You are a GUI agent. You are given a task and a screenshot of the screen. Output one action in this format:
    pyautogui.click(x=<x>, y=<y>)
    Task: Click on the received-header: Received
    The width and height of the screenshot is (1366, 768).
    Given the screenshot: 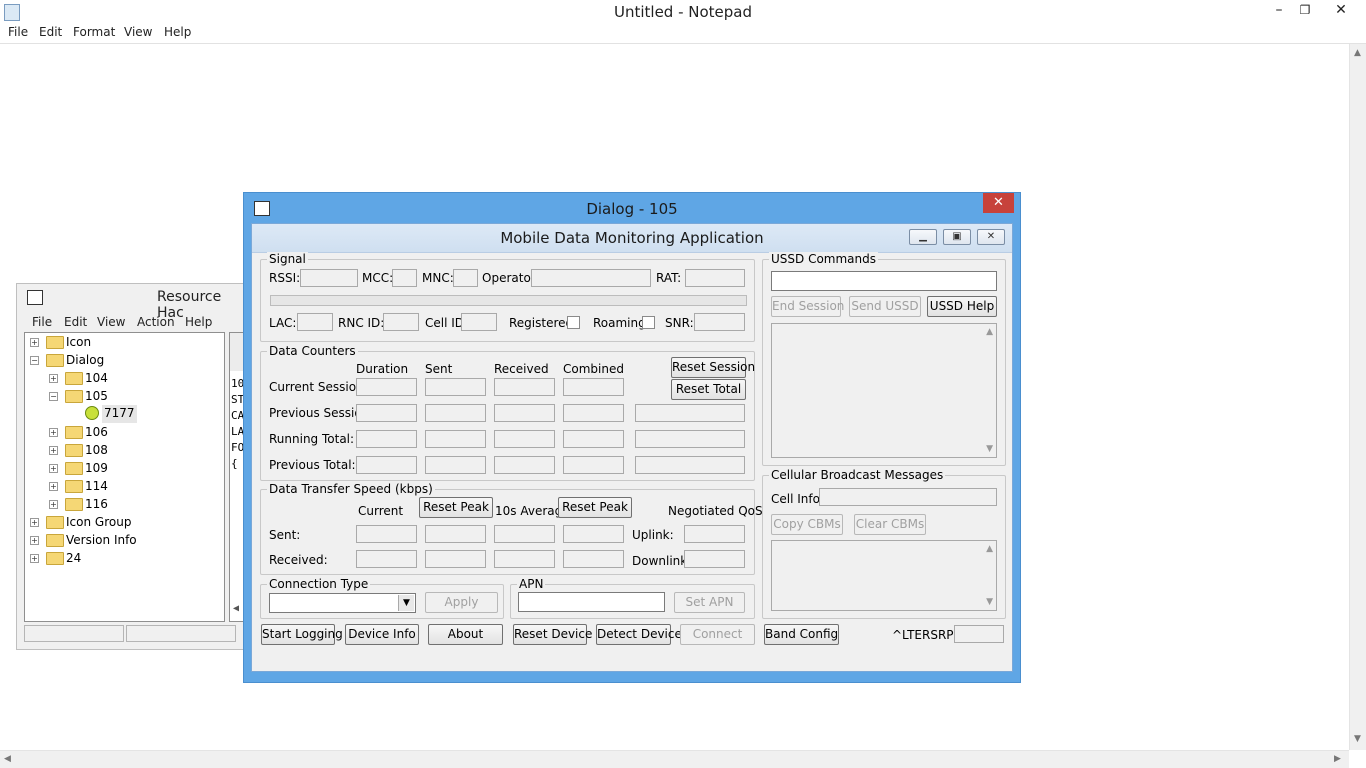 What is the action you would take?
    pyautogui.click(x=521, y=369)
    